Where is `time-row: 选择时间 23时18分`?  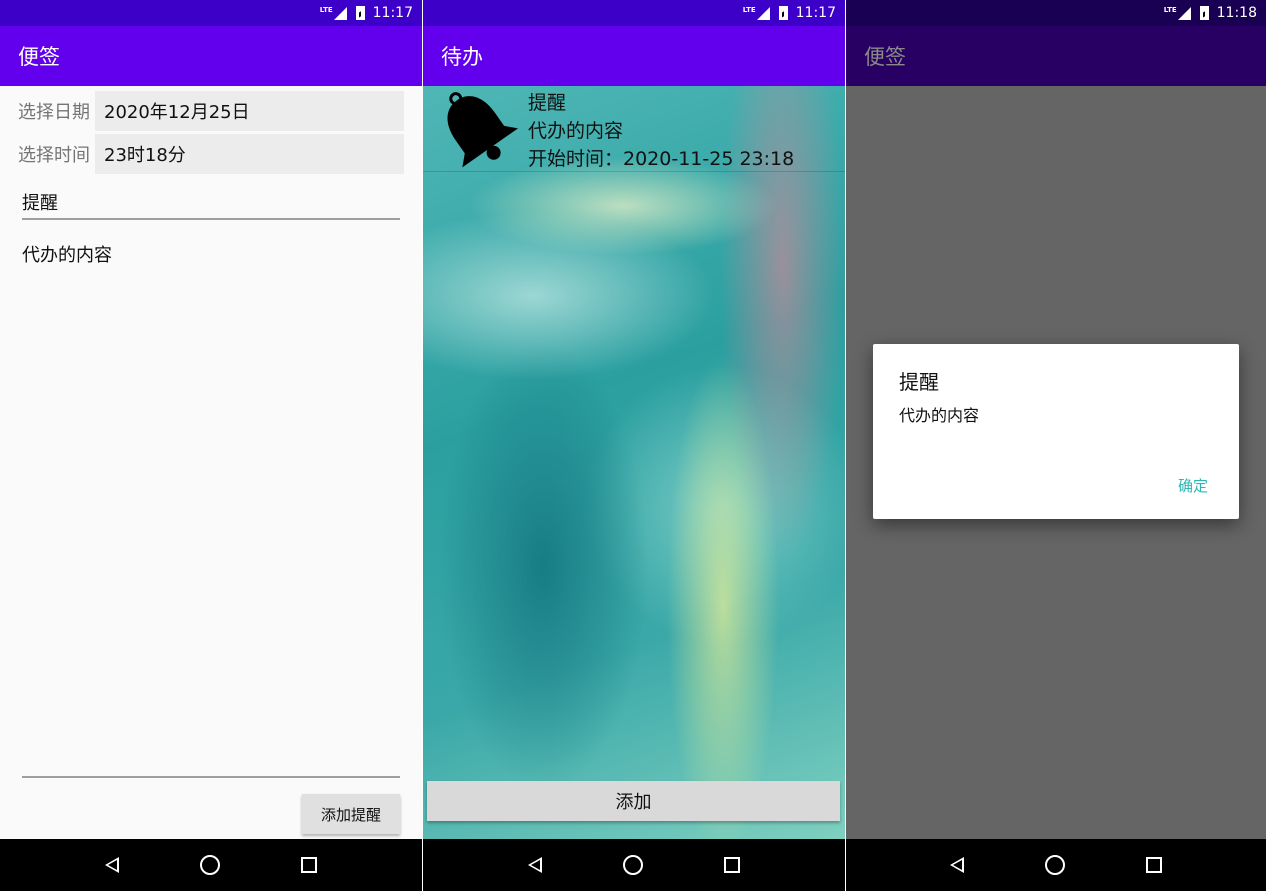 time-row: 选择时间 23时18分 is located at coordinates (202, 154).